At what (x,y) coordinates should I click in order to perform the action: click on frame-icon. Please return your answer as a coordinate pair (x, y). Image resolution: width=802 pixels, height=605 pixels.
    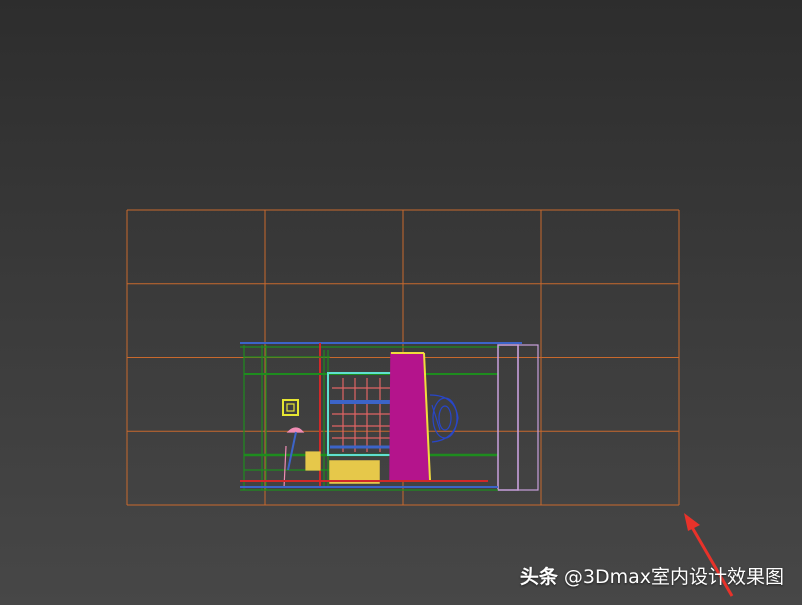
    Looking at the image, I should click on (290, 407).